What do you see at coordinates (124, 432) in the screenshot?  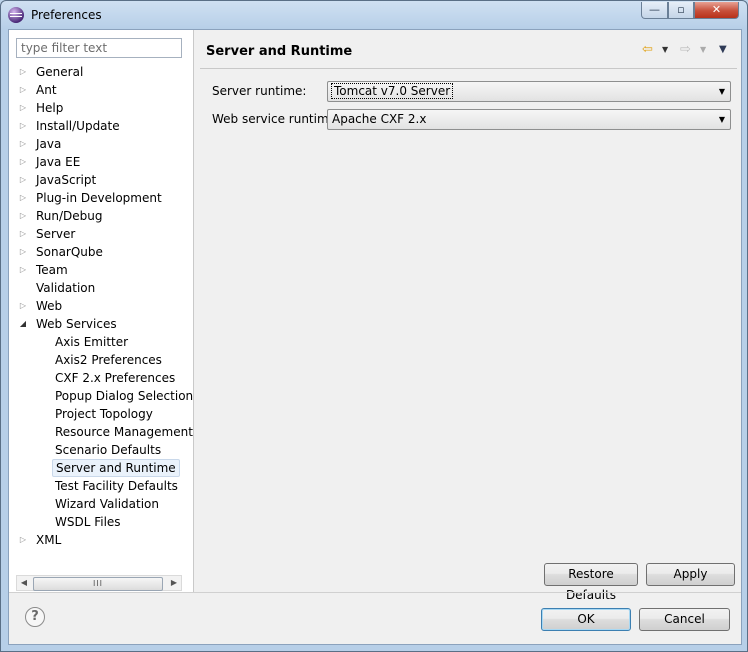 I see `tree-item-label: Resource Management` at bounding box center [124, 432].